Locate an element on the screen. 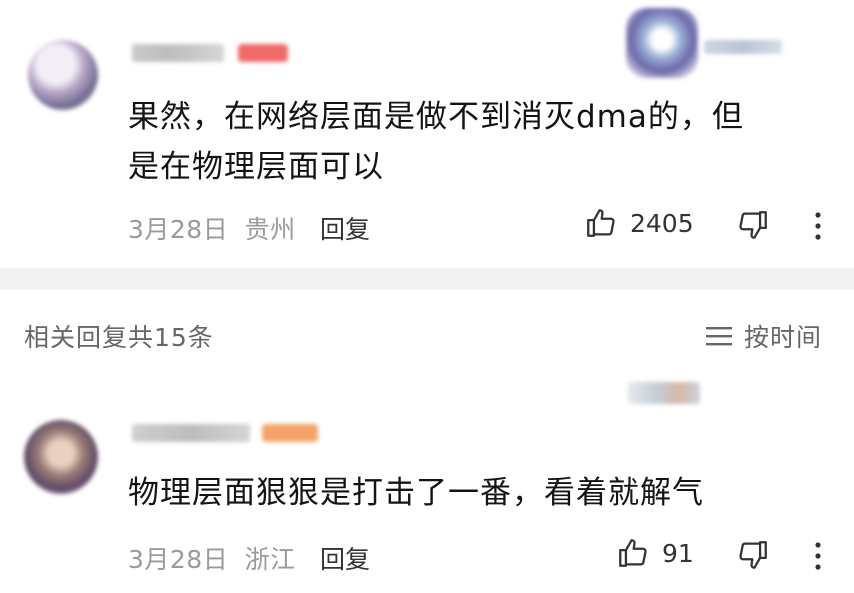  comment-text: 是在物理层面可以 is located at coordinates (256, 167).